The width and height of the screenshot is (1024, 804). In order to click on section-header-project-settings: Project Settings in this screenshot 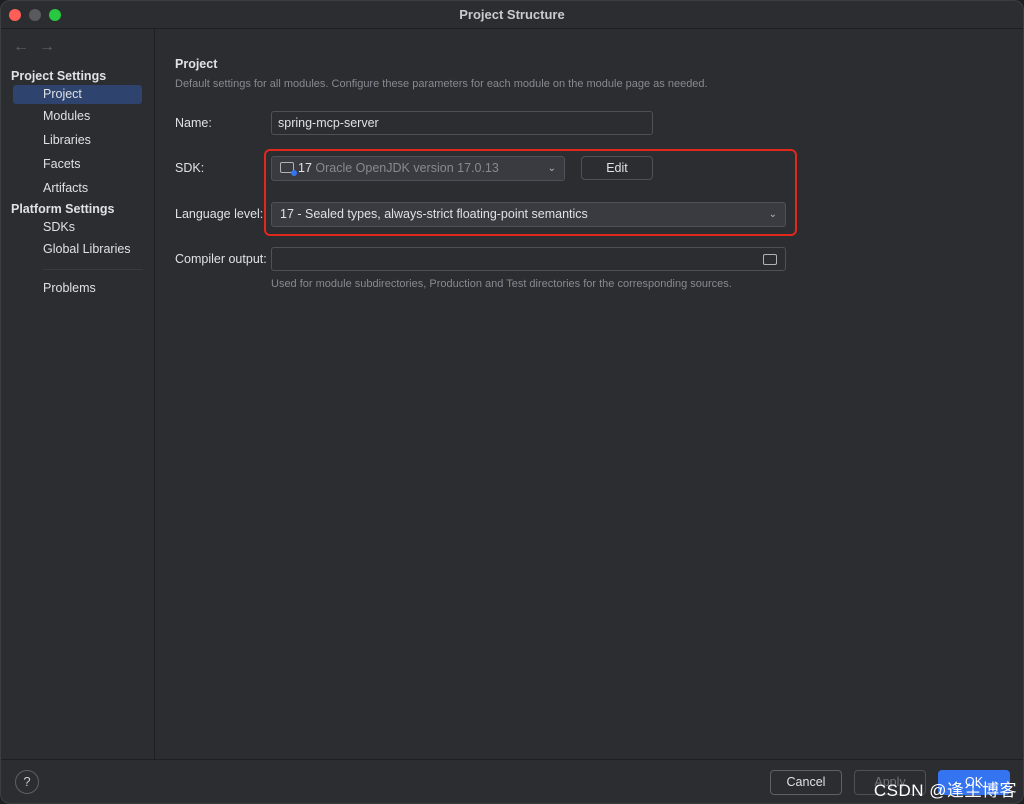, I will do `click(59, 76)`.